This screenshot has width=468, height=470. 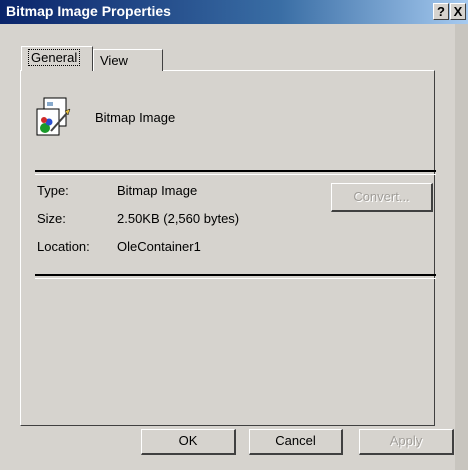 I want to click on ok-button: OK, so click(x=188, y=442).